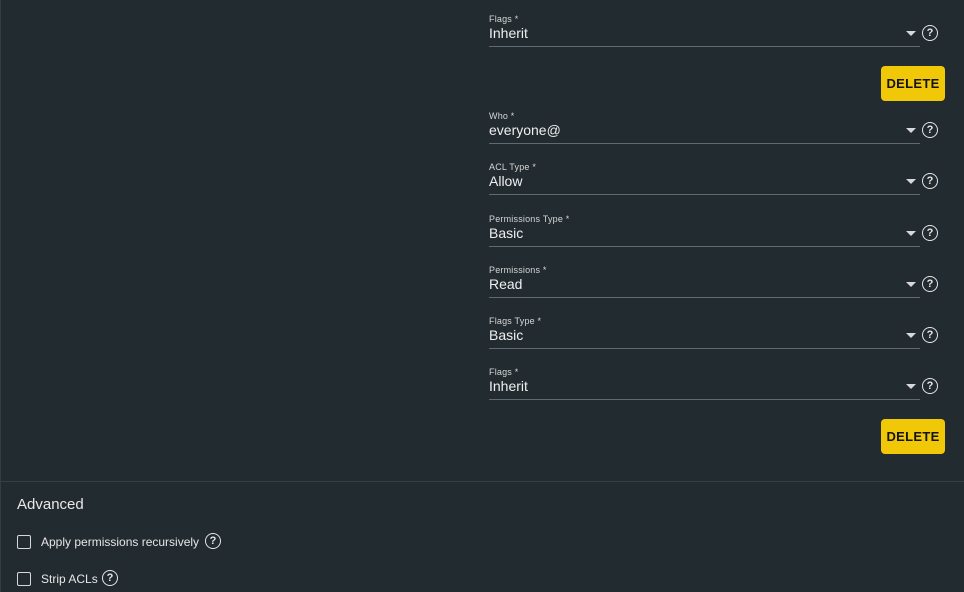  What do you see at coordinates (515, 321) in the screenshot?
I see `field-label: Flags Type *` at bounding box center [515, 321].